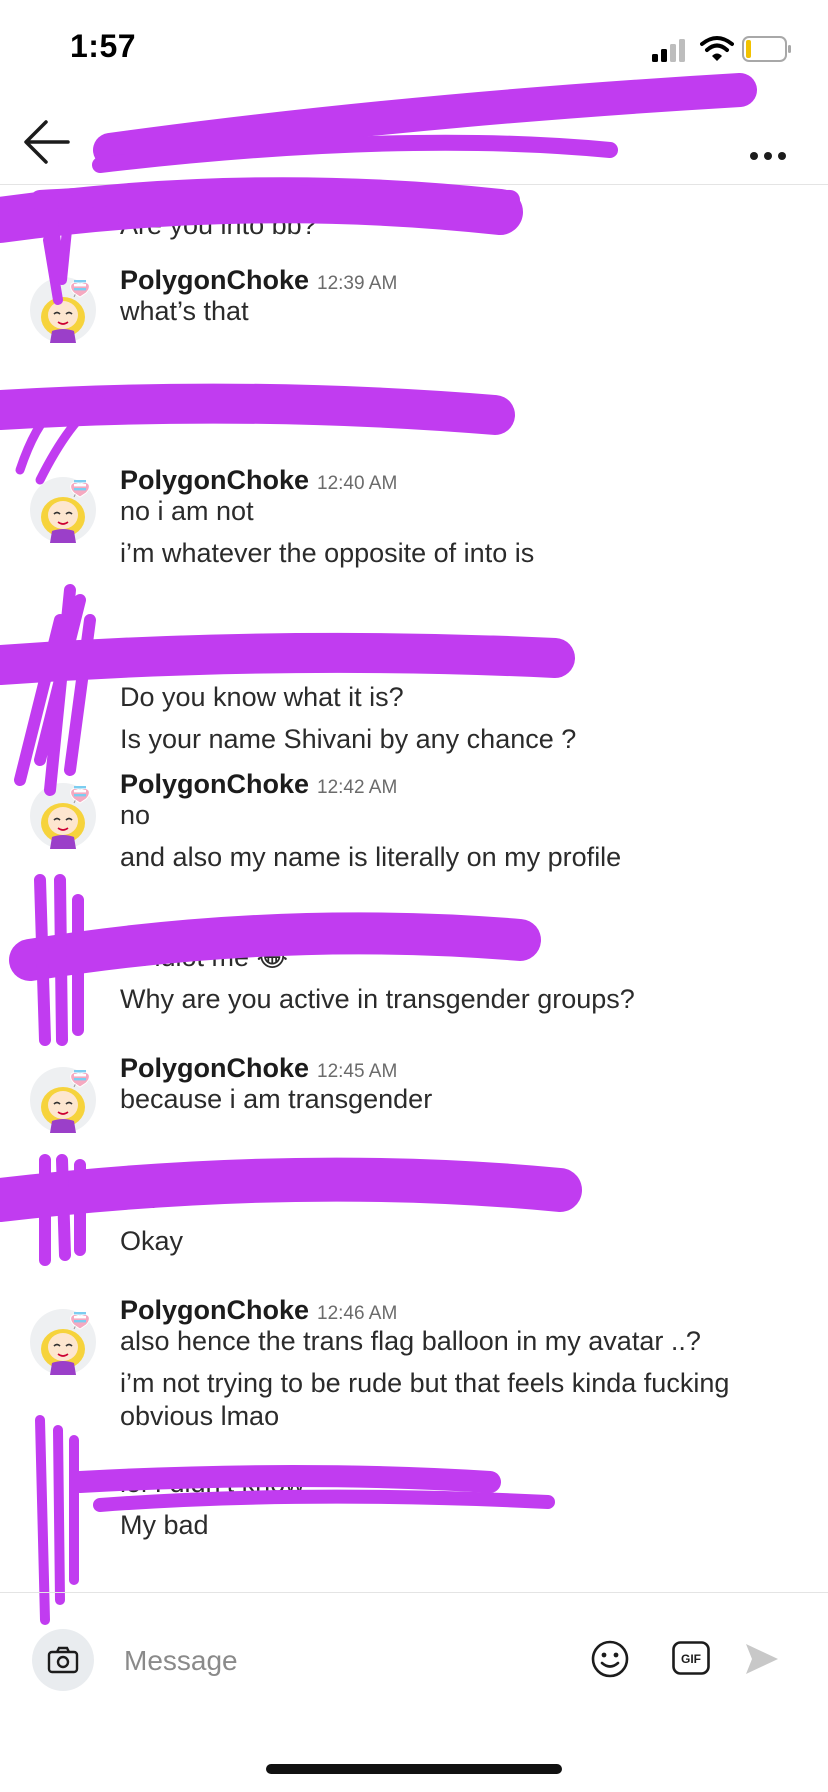  What do you see at coordinates (152, 1241) in the screenshot?
I see `message-text: Okay` at bounding box center [152, 1241].